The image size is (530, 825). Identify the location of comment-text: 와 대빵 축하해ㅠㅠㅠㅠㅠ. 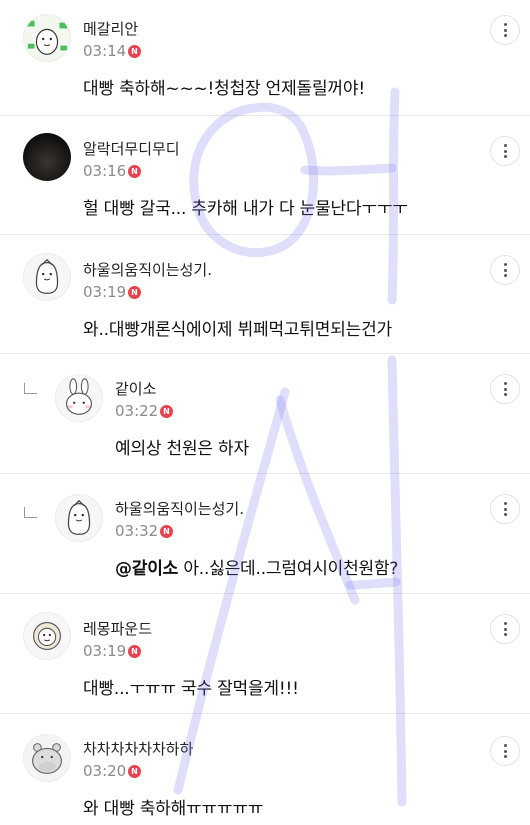
(173, 809).